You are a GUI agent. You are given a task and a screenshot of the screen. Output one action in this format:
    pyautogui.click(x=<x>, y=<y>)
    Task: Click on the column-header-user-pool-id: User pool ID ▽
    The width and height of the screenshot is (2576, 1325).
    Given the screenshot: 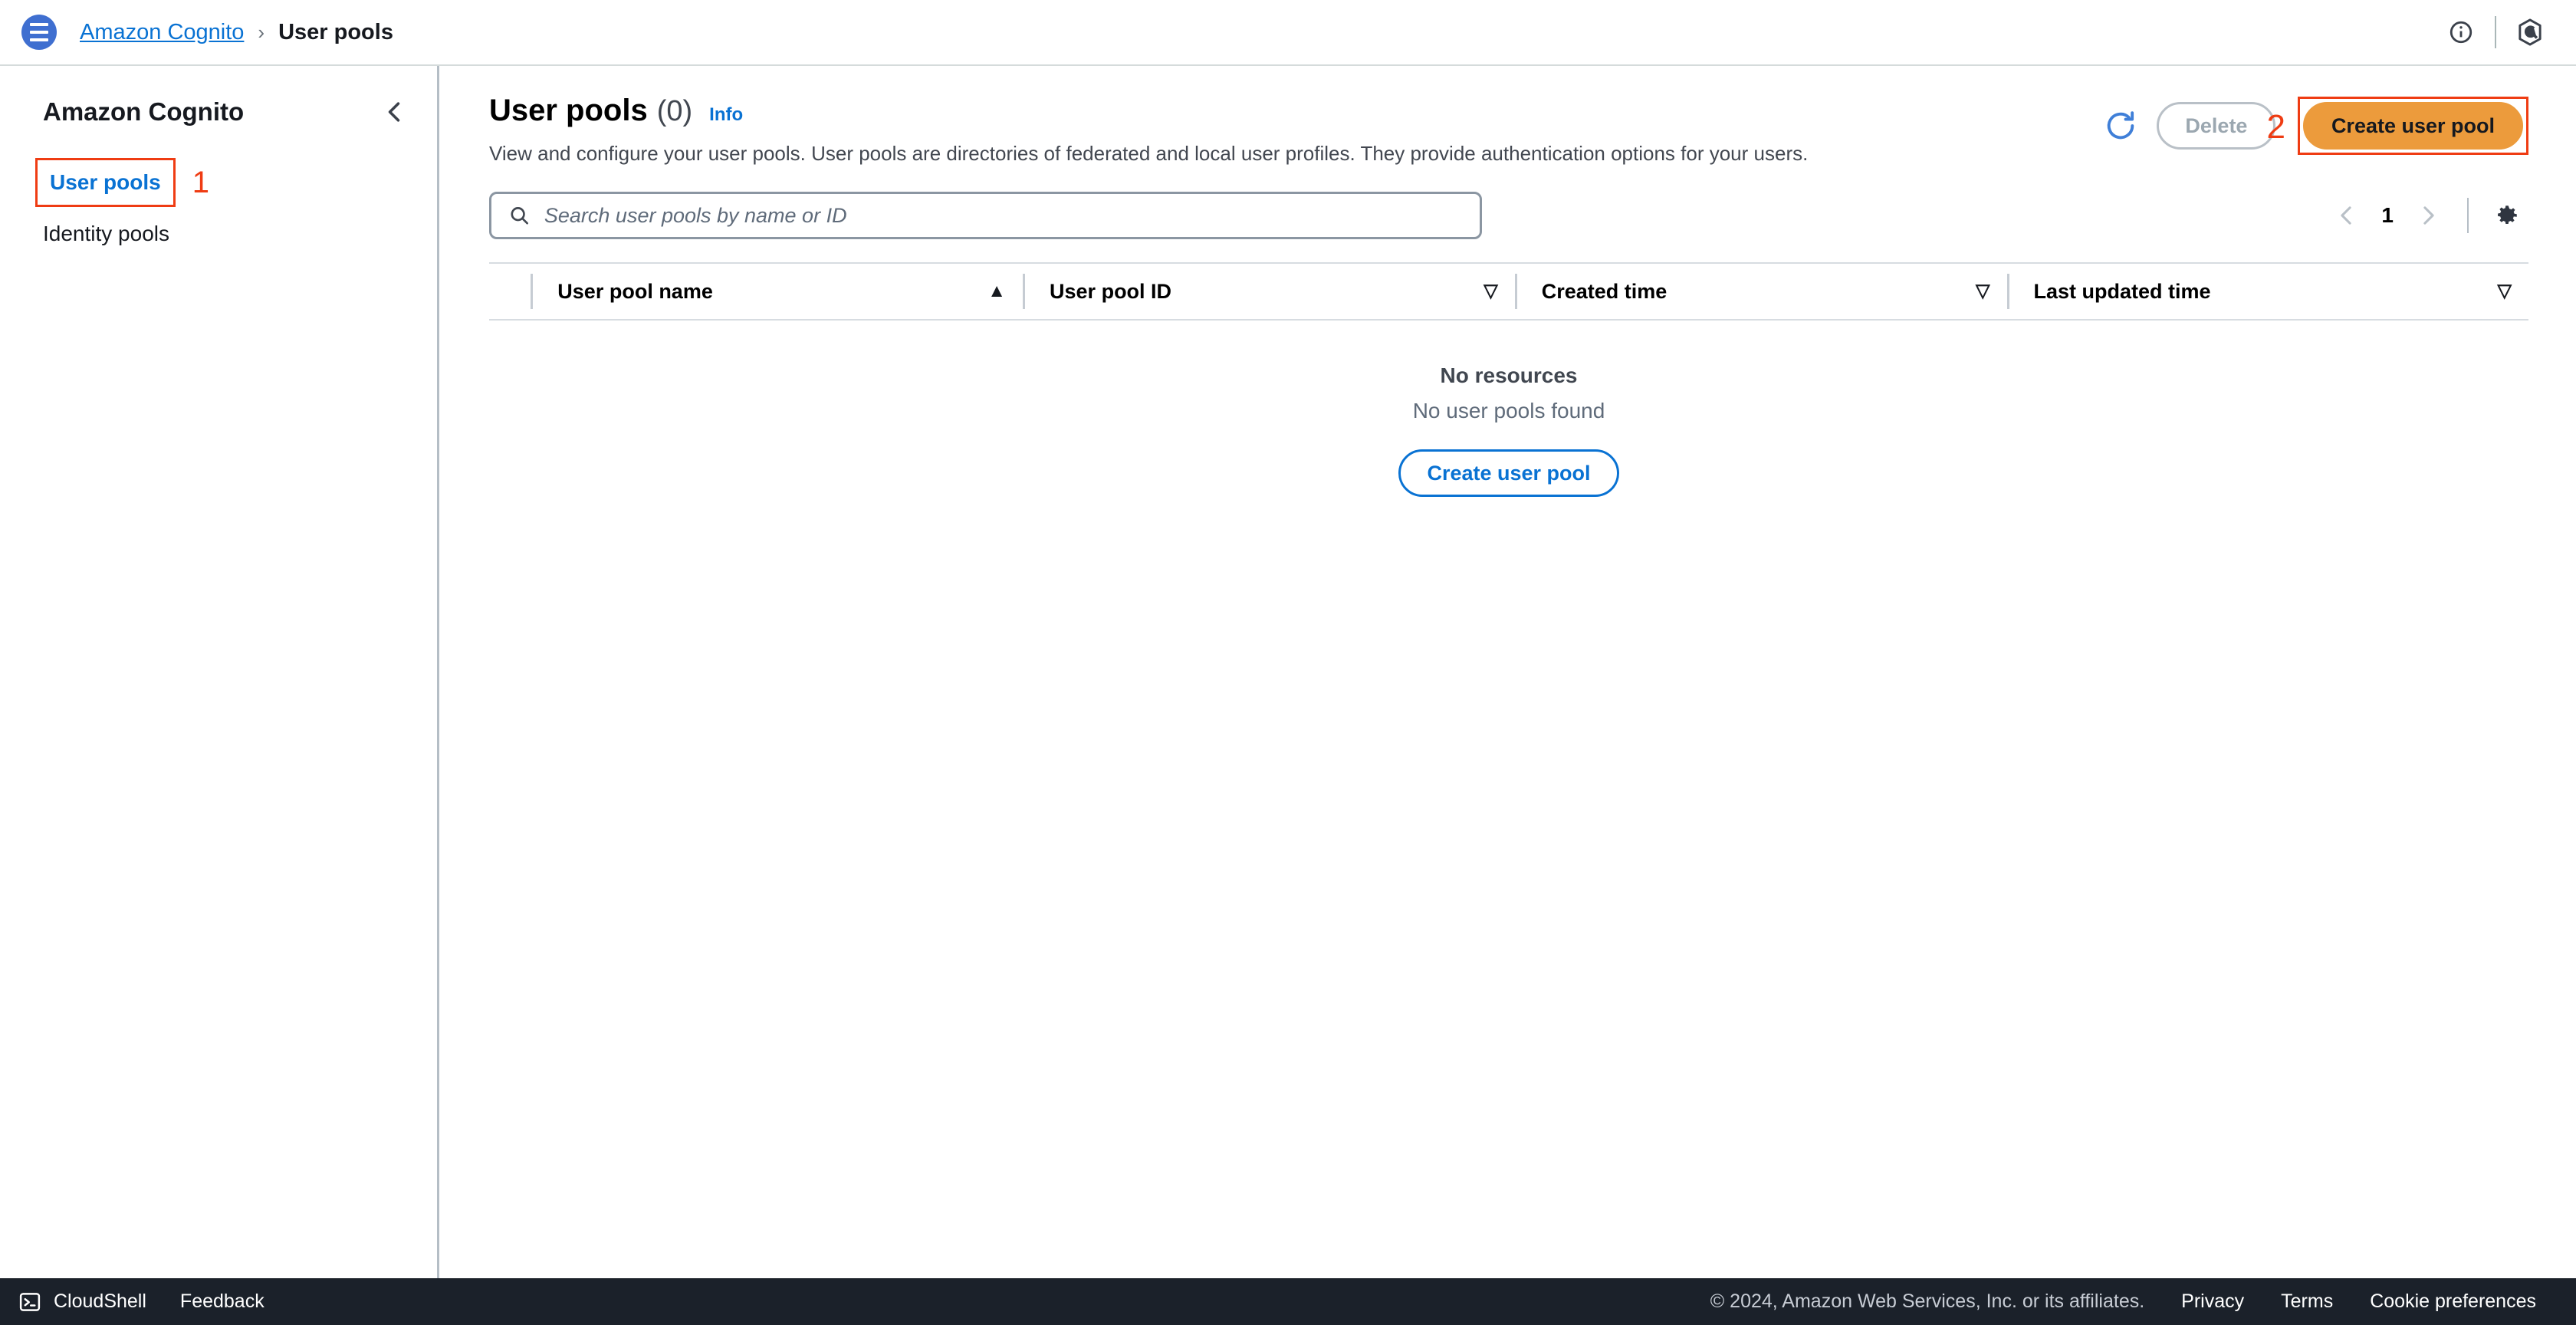 What is the action you would take?
    pyautogui.click(x=1269, y=291)
    